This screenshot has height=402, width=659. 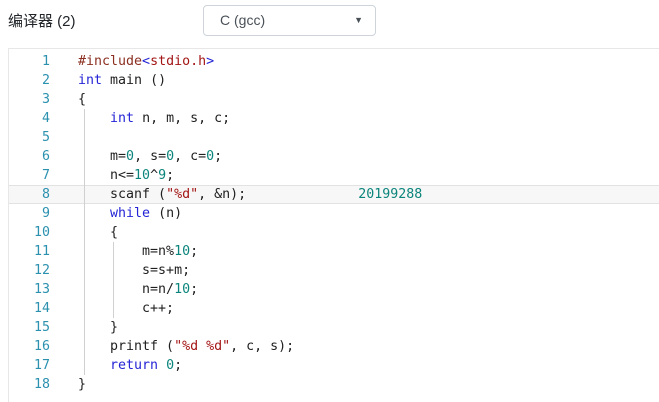 What do you see at coordinates (182, 118) in the screenshot?
I see `code-token-pl: n, m, s, c;` at bounding box center [182, 118].